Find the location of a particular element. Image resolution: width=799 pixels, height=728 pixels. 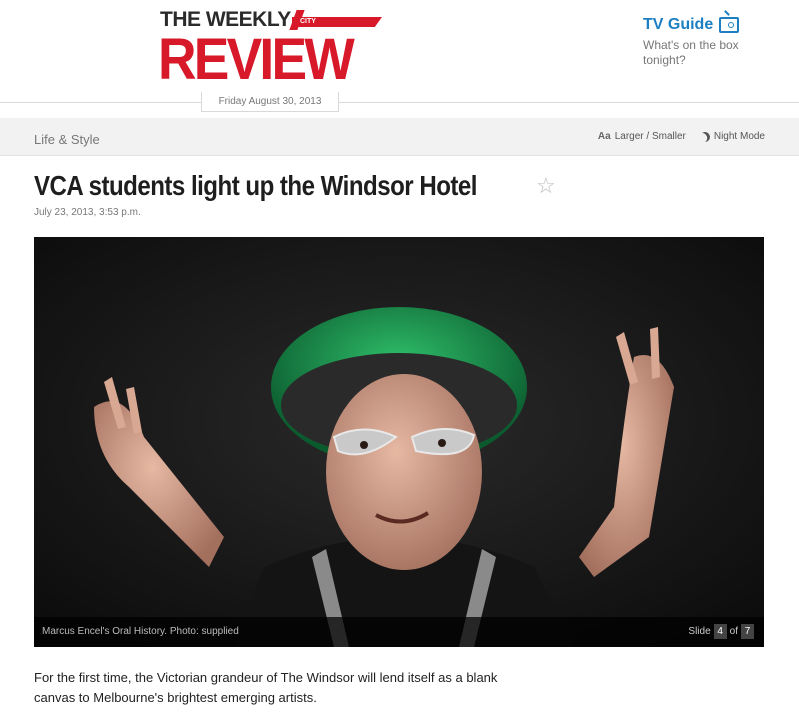

night-mode-toggle: Night Mode is located at coordinates (732, 136).